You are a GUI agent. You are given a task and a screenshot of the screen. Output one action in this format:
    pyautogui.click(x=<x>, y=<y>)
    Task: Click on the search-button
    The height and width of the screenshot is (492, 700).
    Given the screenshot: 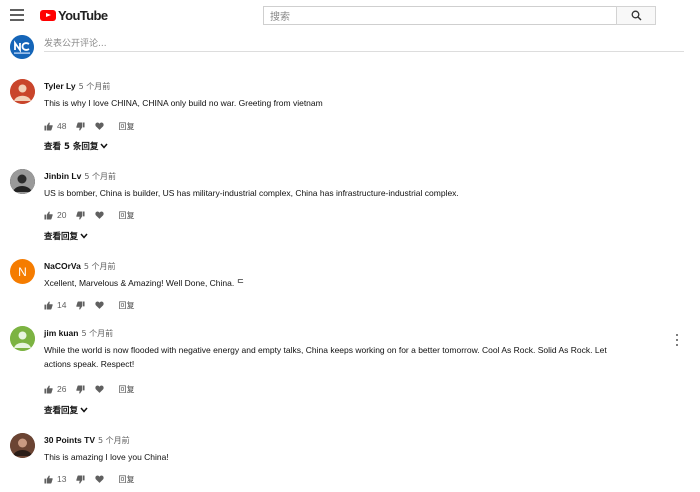 What is the action you would take?
    pyautogui.click(x=636, y=15)
    